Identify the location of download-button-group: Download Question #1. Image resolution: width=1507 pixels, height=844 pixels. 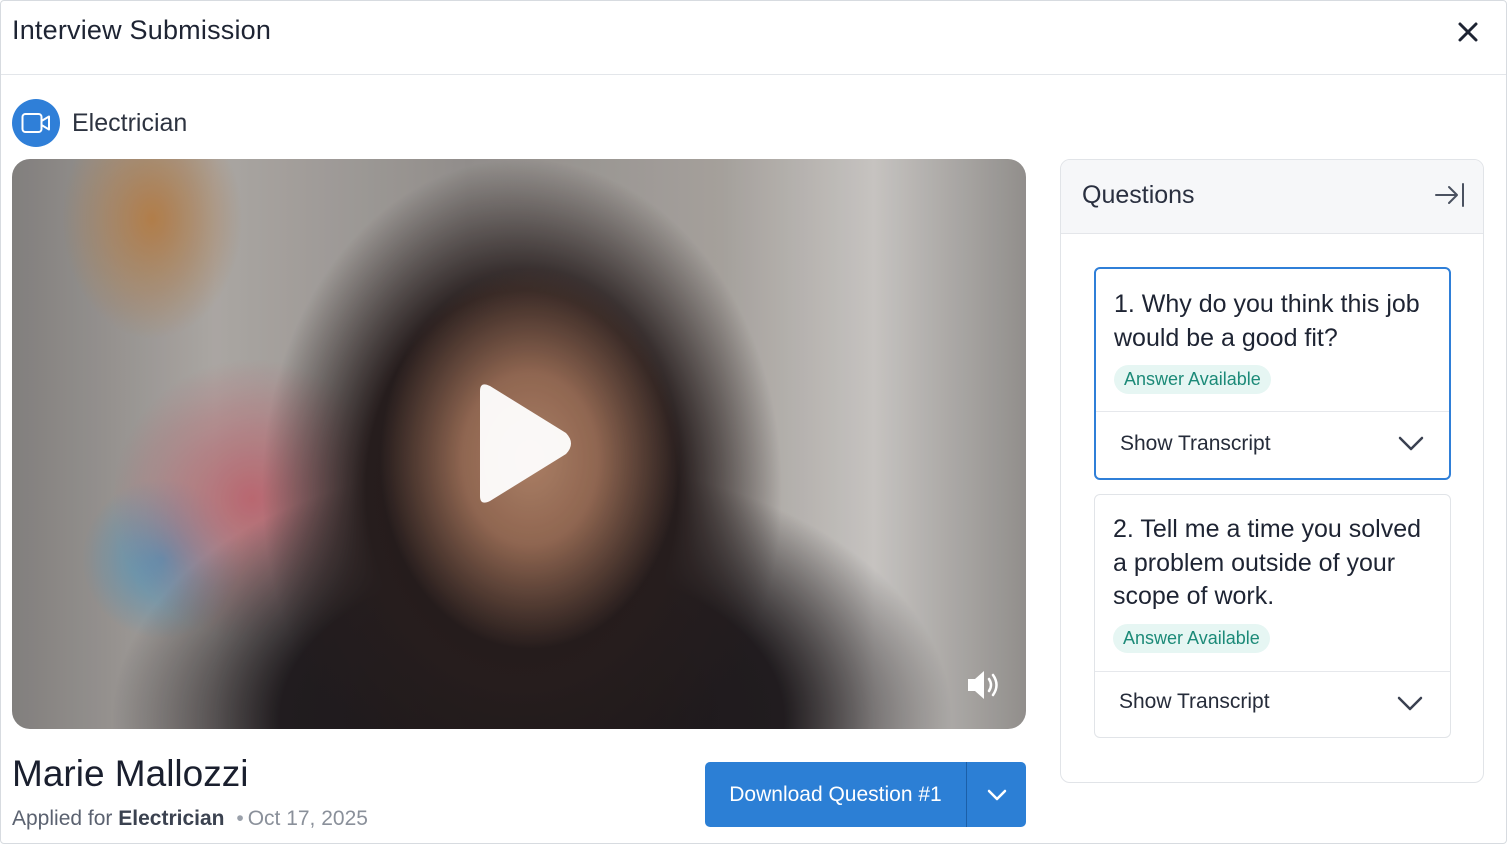
(865, 794).